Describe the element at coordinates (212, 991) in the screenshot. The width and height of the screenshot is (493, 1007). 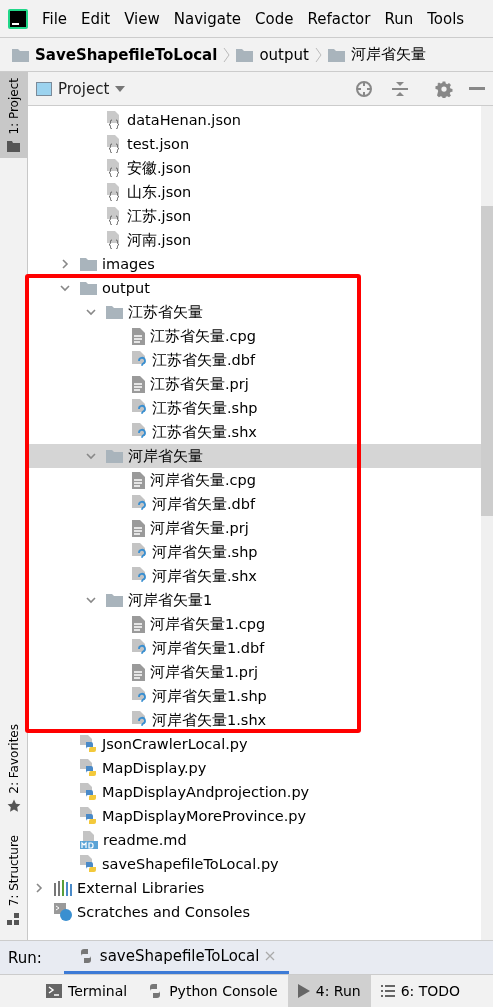
I see `tool-window-tab: Python Console` at that location.